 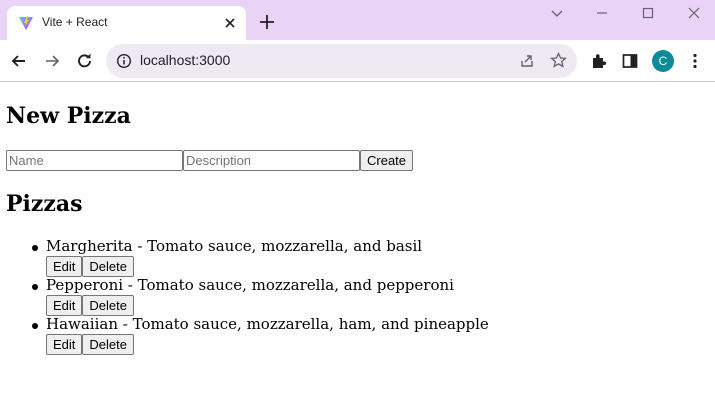 What do you see at coordinates (694, 13) in the screenshot?
I see `close-window-icon` at bounding box center [694, 13].